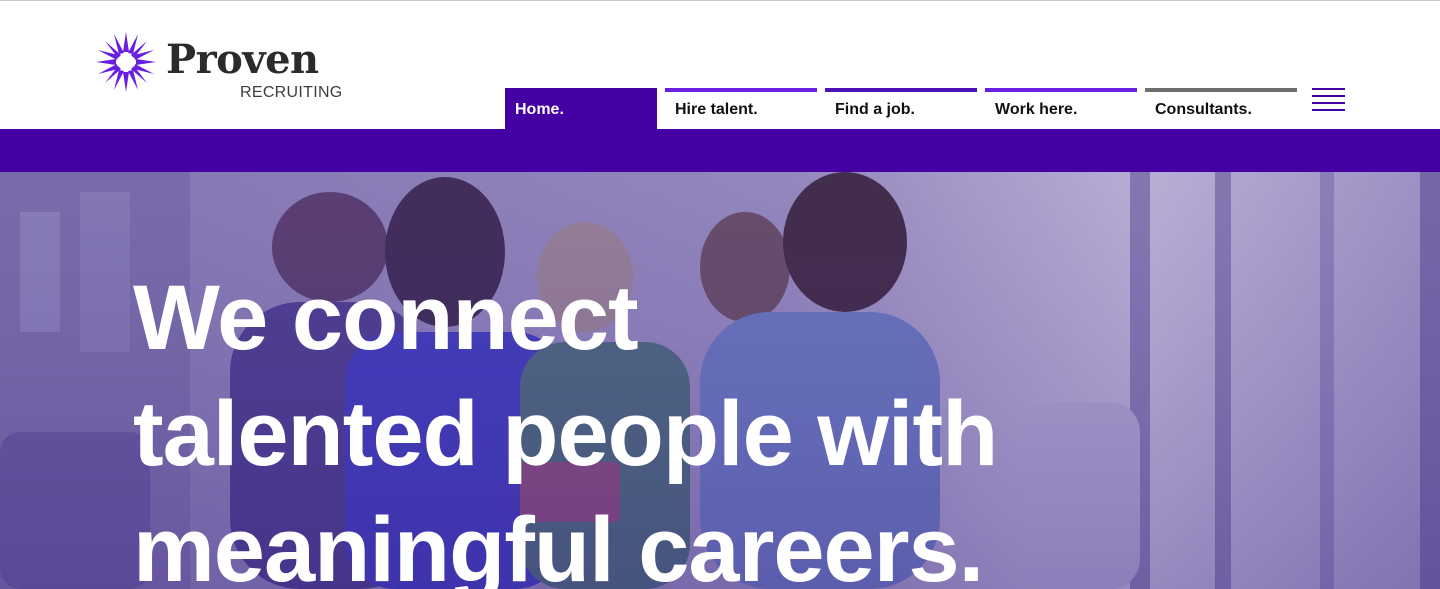 The height and width of the screenshot is (589, 1440). I want to click on nav-item-label: Home., so click(539, 109).